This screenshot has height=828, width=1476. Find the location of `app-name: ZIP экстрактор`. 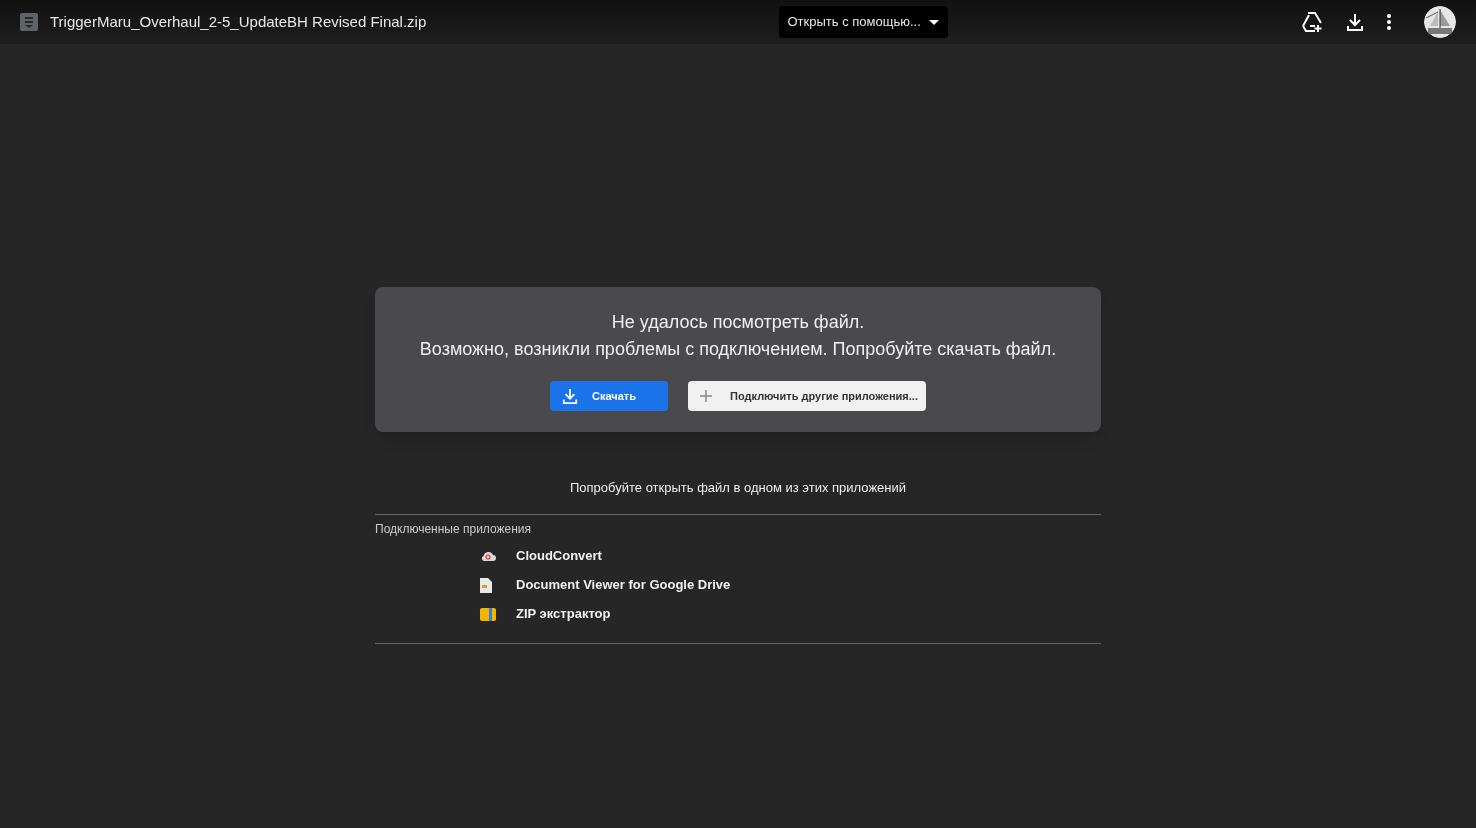

app-name: ZIP экстрактор is located at coordinates (563, 614).